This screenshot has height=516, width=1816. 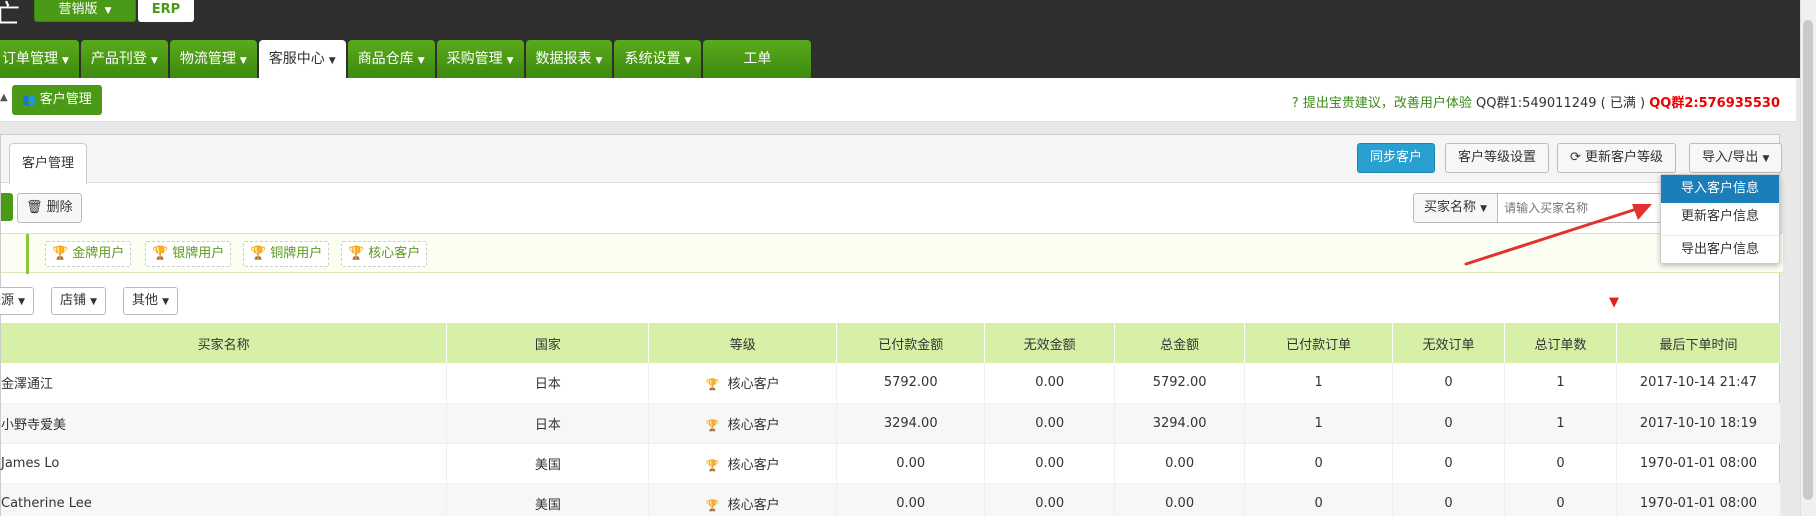 What do you see at coordinates (224, 463) in the screenshot?
I see `cell-buyer-name: James Lo` at bounding box center [224, 463].